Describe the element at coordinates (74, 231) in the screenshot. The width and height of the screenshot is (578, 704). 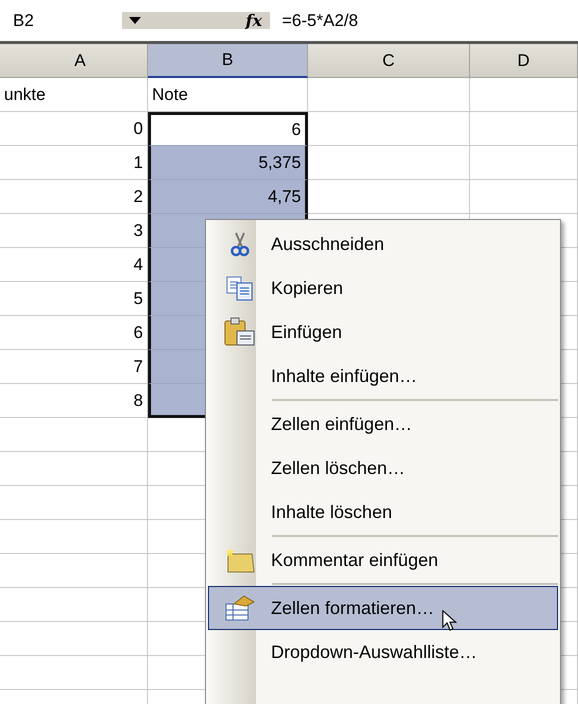
I see `table-cell: 3` at that location.